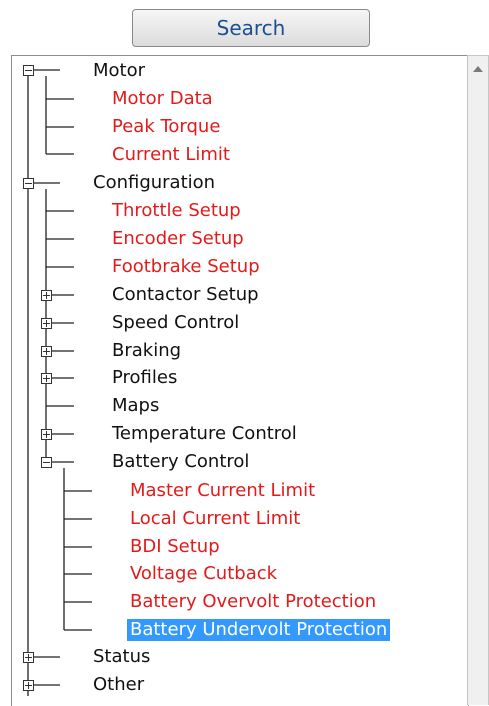 This screenshot has height=706, width=489. Describe the element at coordinates (478, 69) in the screenshot. I see `scroll-up-arrow-icon` at that location.